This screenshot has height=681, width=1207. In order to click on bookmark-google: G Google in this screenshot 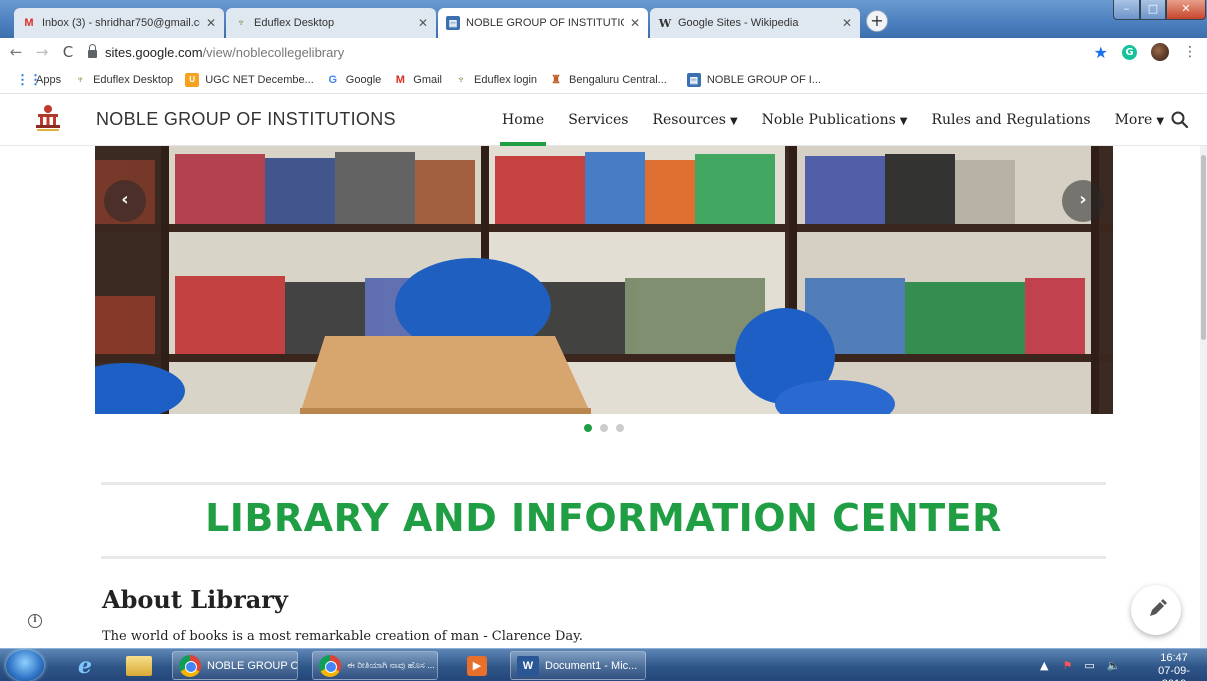, I will do `click(354, 80)`.